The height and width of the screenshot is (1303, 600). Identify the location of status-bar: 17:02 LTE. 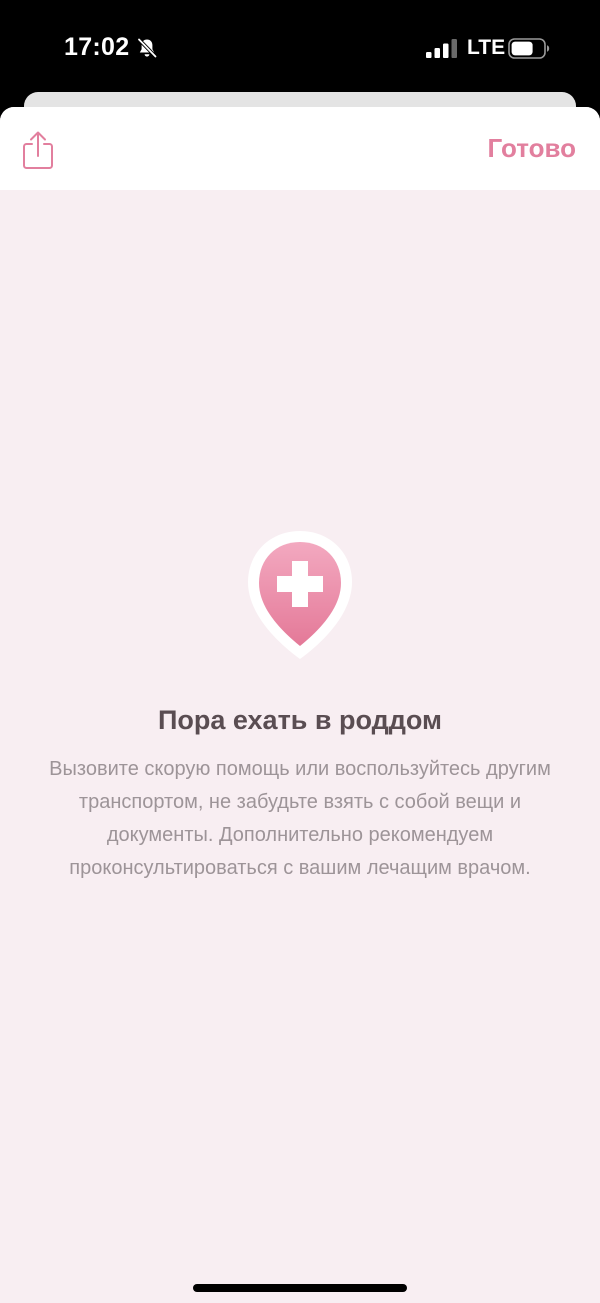
(300, 48).